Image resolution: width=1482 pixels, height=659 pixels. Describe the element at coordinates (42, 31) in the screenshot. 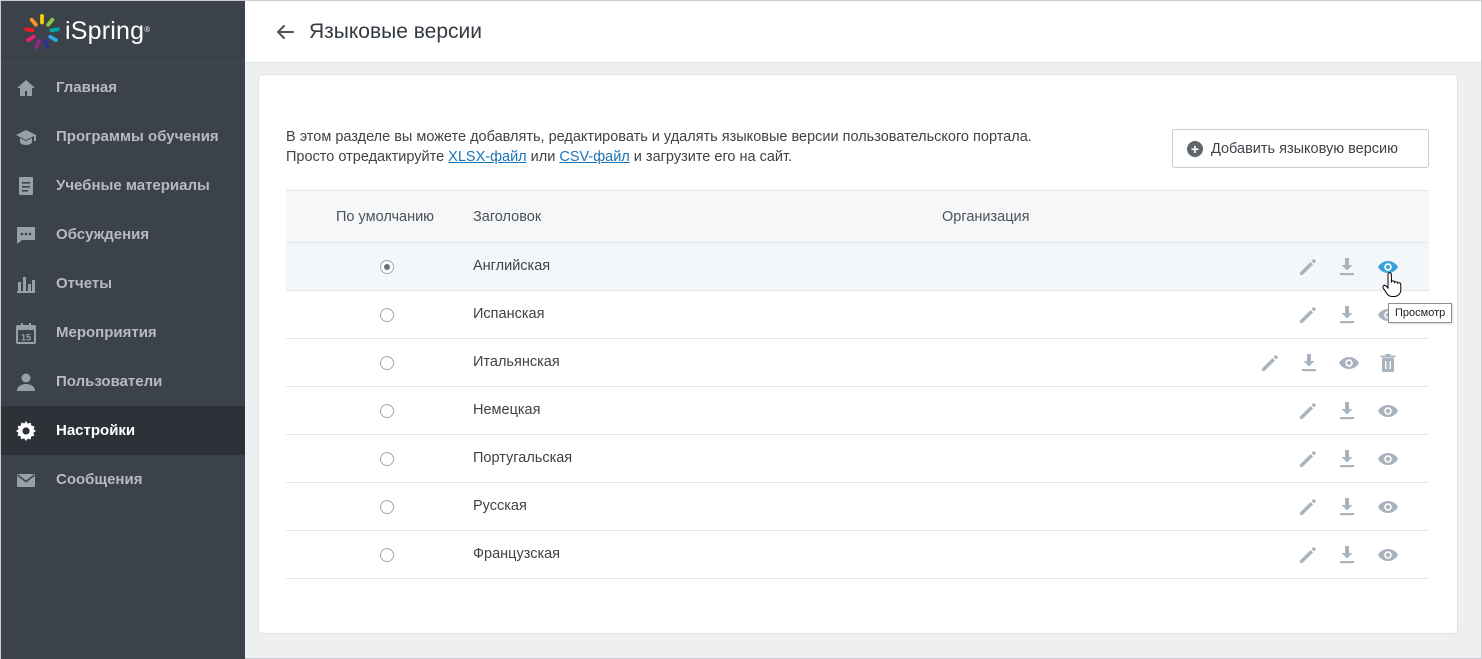

I see `ispring-logo-icon` at that location.